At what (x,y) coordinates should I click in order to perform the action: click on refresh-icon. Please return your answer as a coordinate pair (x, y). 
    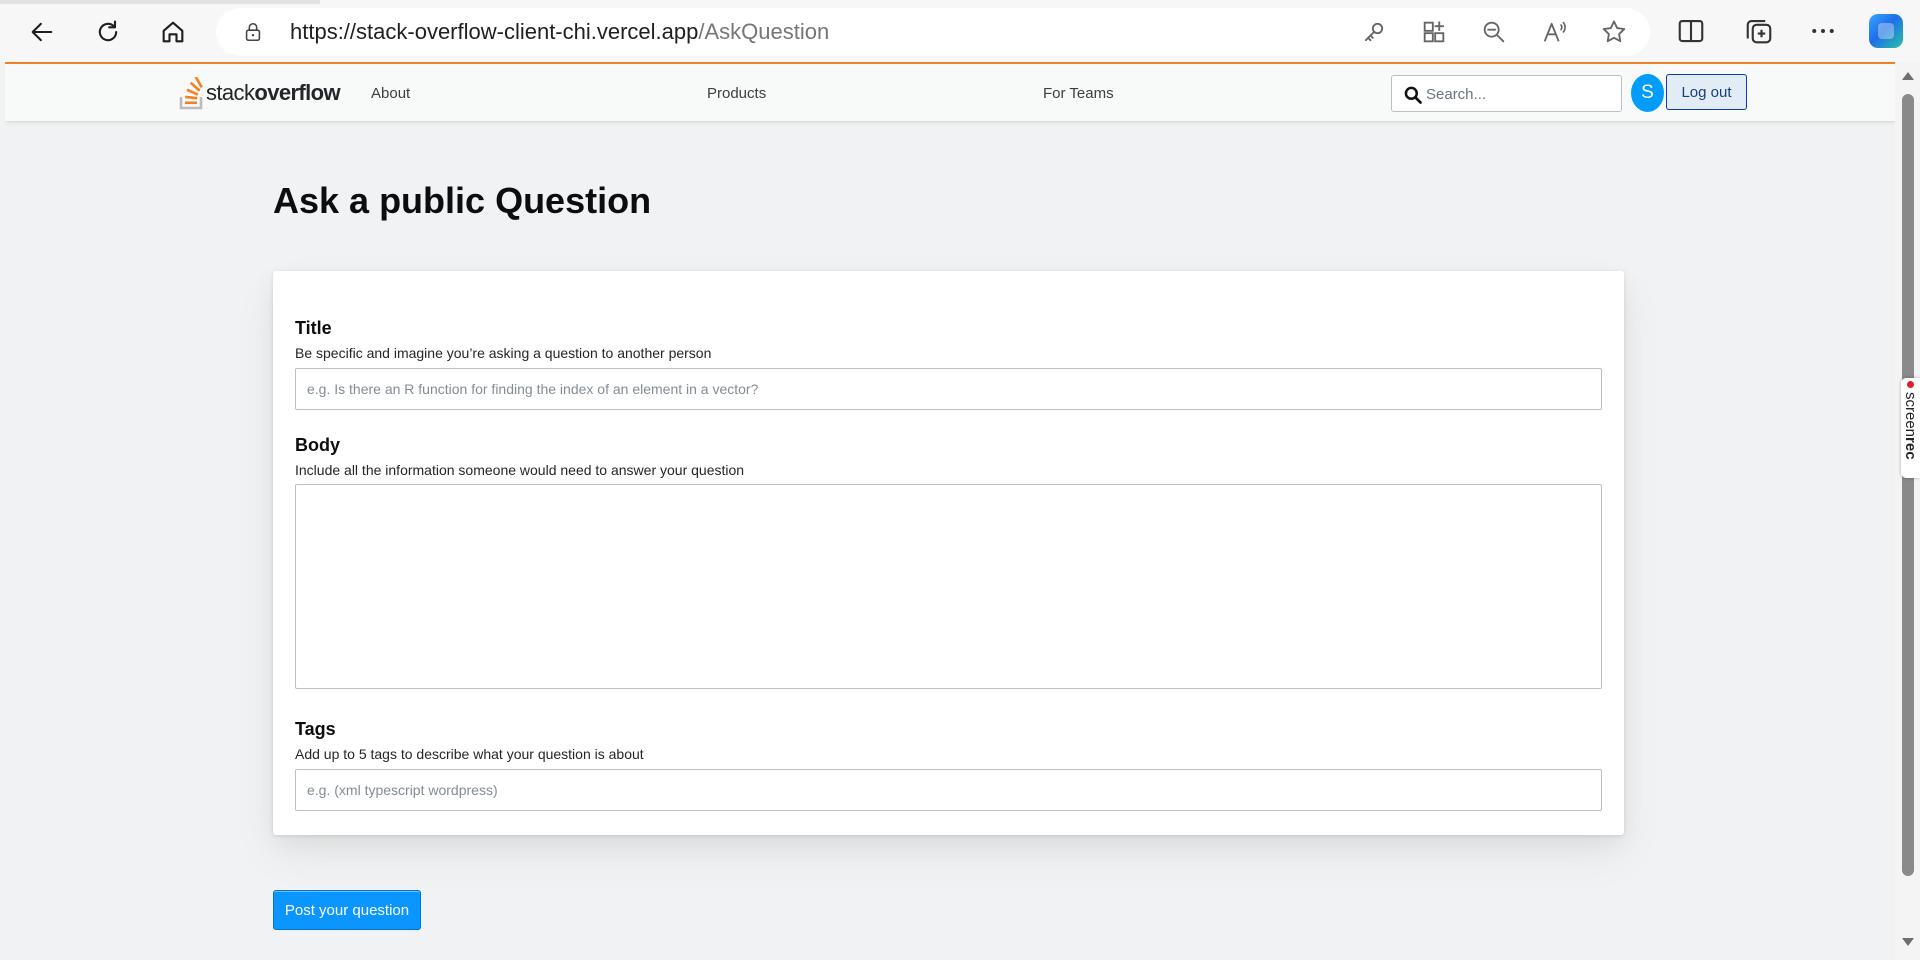
    Looking at the image, I should click on (108, 31).